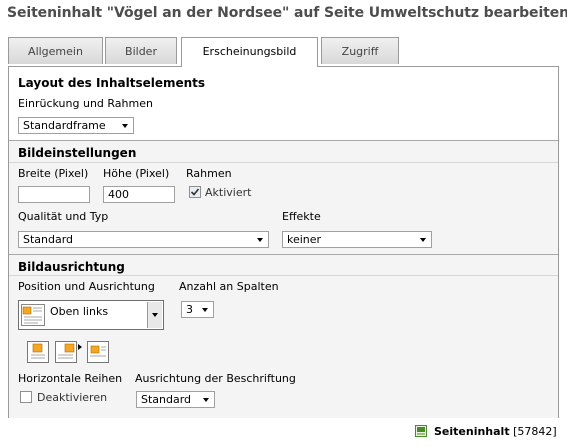 This screenshot has width=567, height=447. What do you see at coordinates (189, 309) in the screenshot?
I see `columns-select-value: 3` at bounding box center [189, 309].